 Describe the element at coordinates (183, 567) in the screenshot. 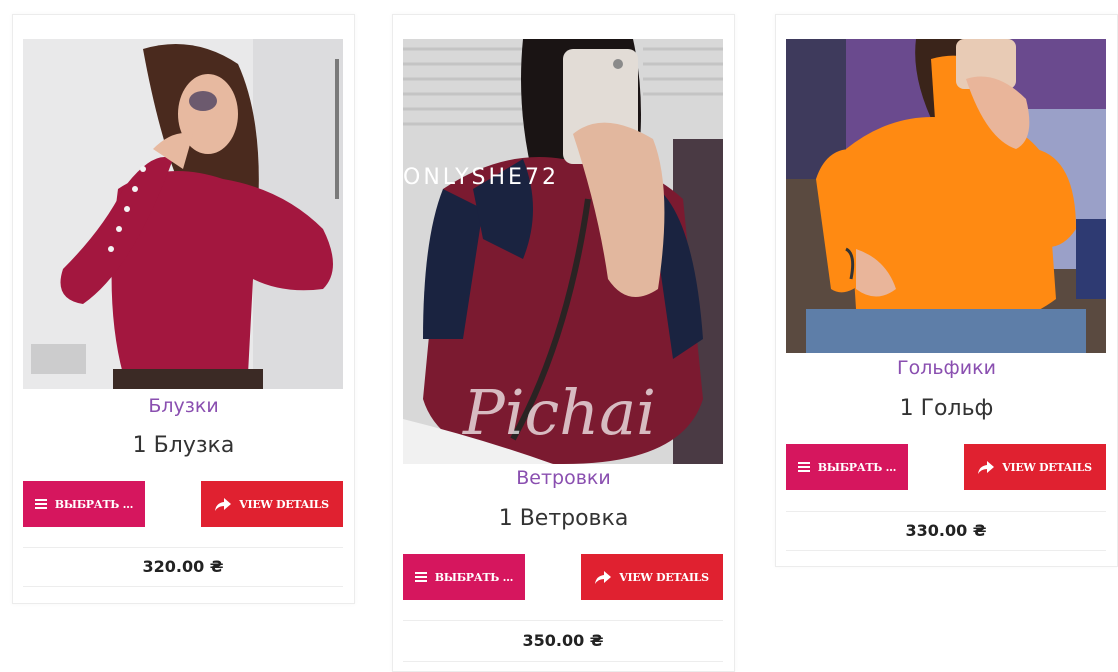

I see `product-price: 320.00 ₴` at that location.